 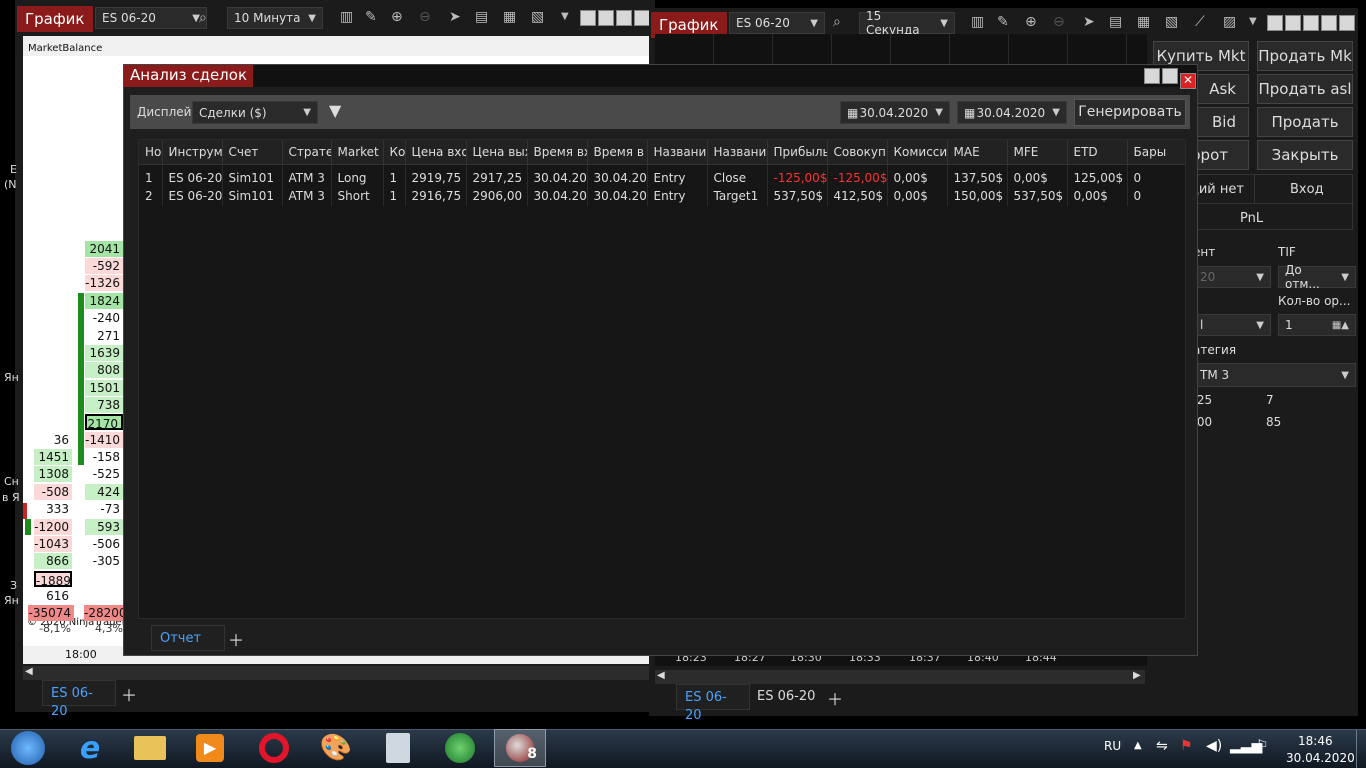 What do you see at coordinates (346, 17) in the screenshot?
I see `bar-style-icon: ▥` at bounding box center [346, 17].